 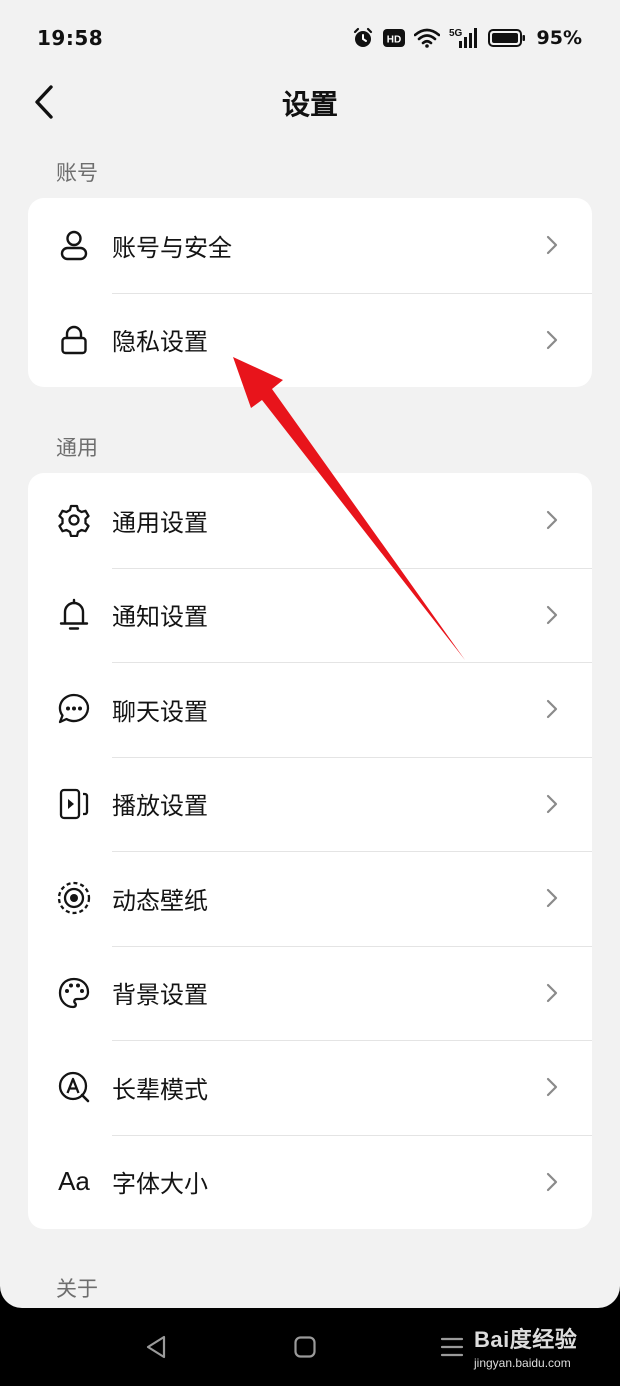 I want to click on settings-item-label: 通知设置, so click(x=160, y=617).